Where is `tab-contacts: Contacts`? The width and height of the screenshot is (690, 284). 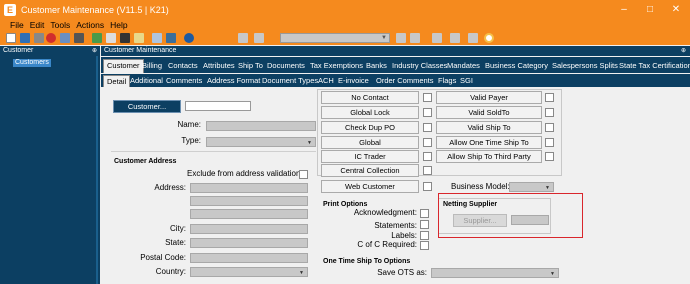
tab-contacts: Contacts is located at coordinates (183, 66).